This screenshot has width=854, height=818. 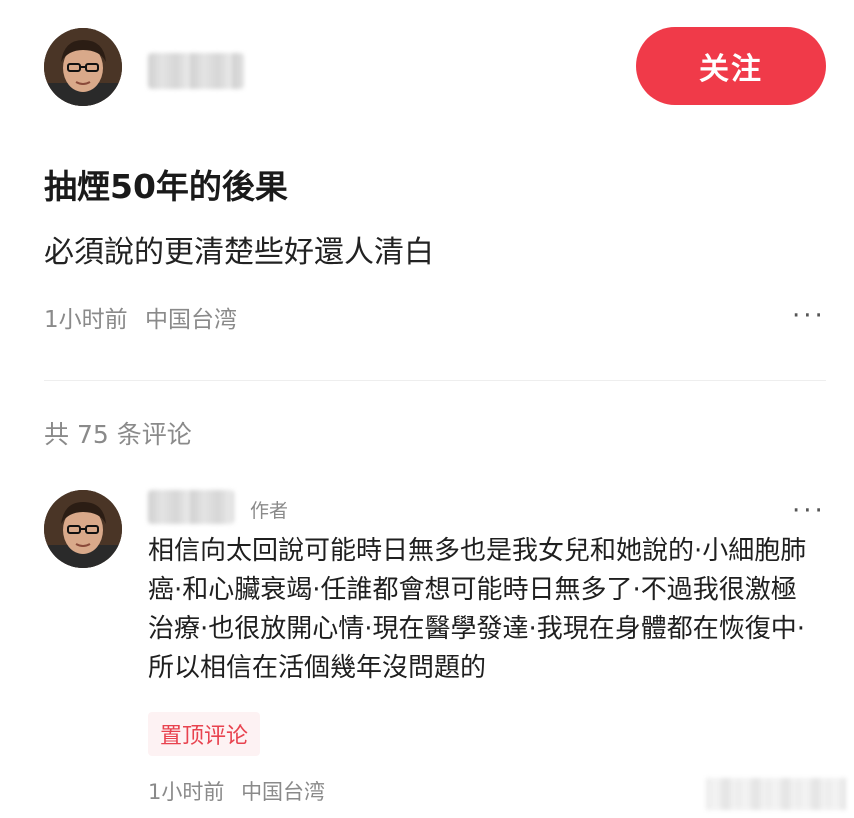 I want to click on comment-meta: 1小时前 中国台湾, so click(x=236, y=791).